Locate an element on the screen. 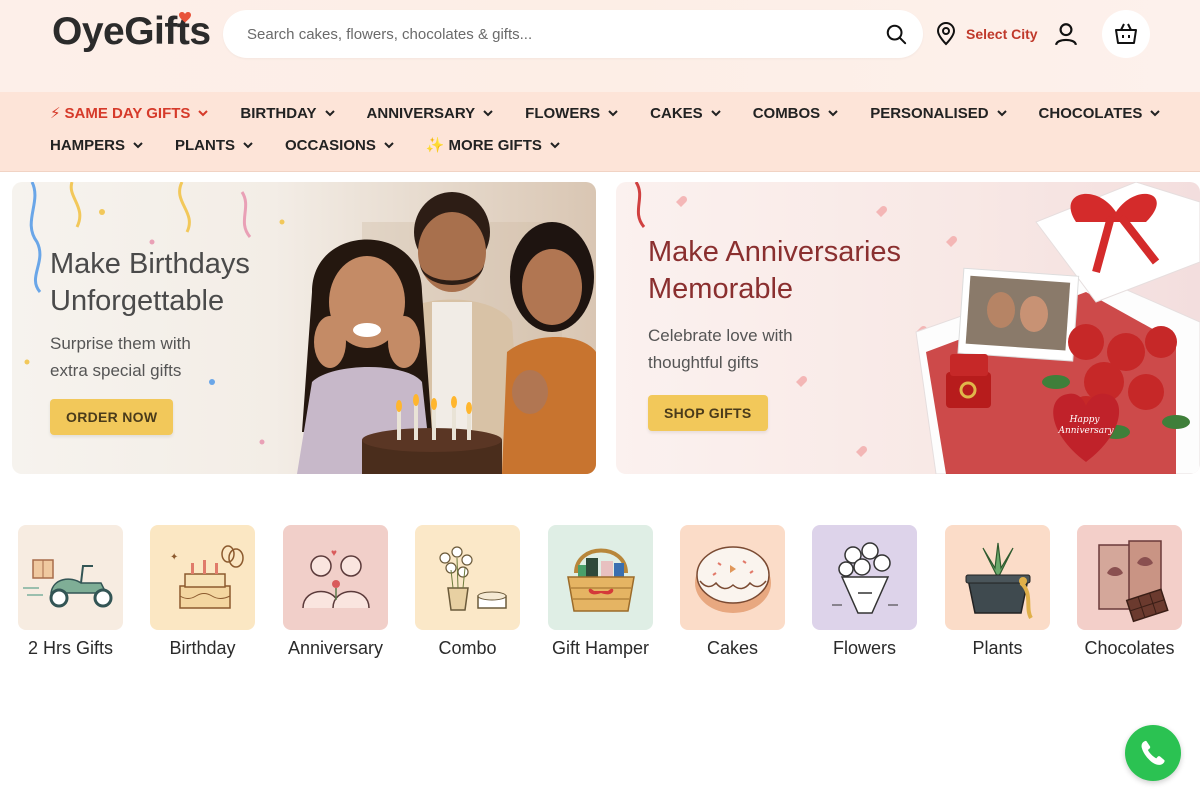 Image resolution: width=1200 pixels, height=800 pixels. category-label: Flowers is located at coordinates (864, 648).